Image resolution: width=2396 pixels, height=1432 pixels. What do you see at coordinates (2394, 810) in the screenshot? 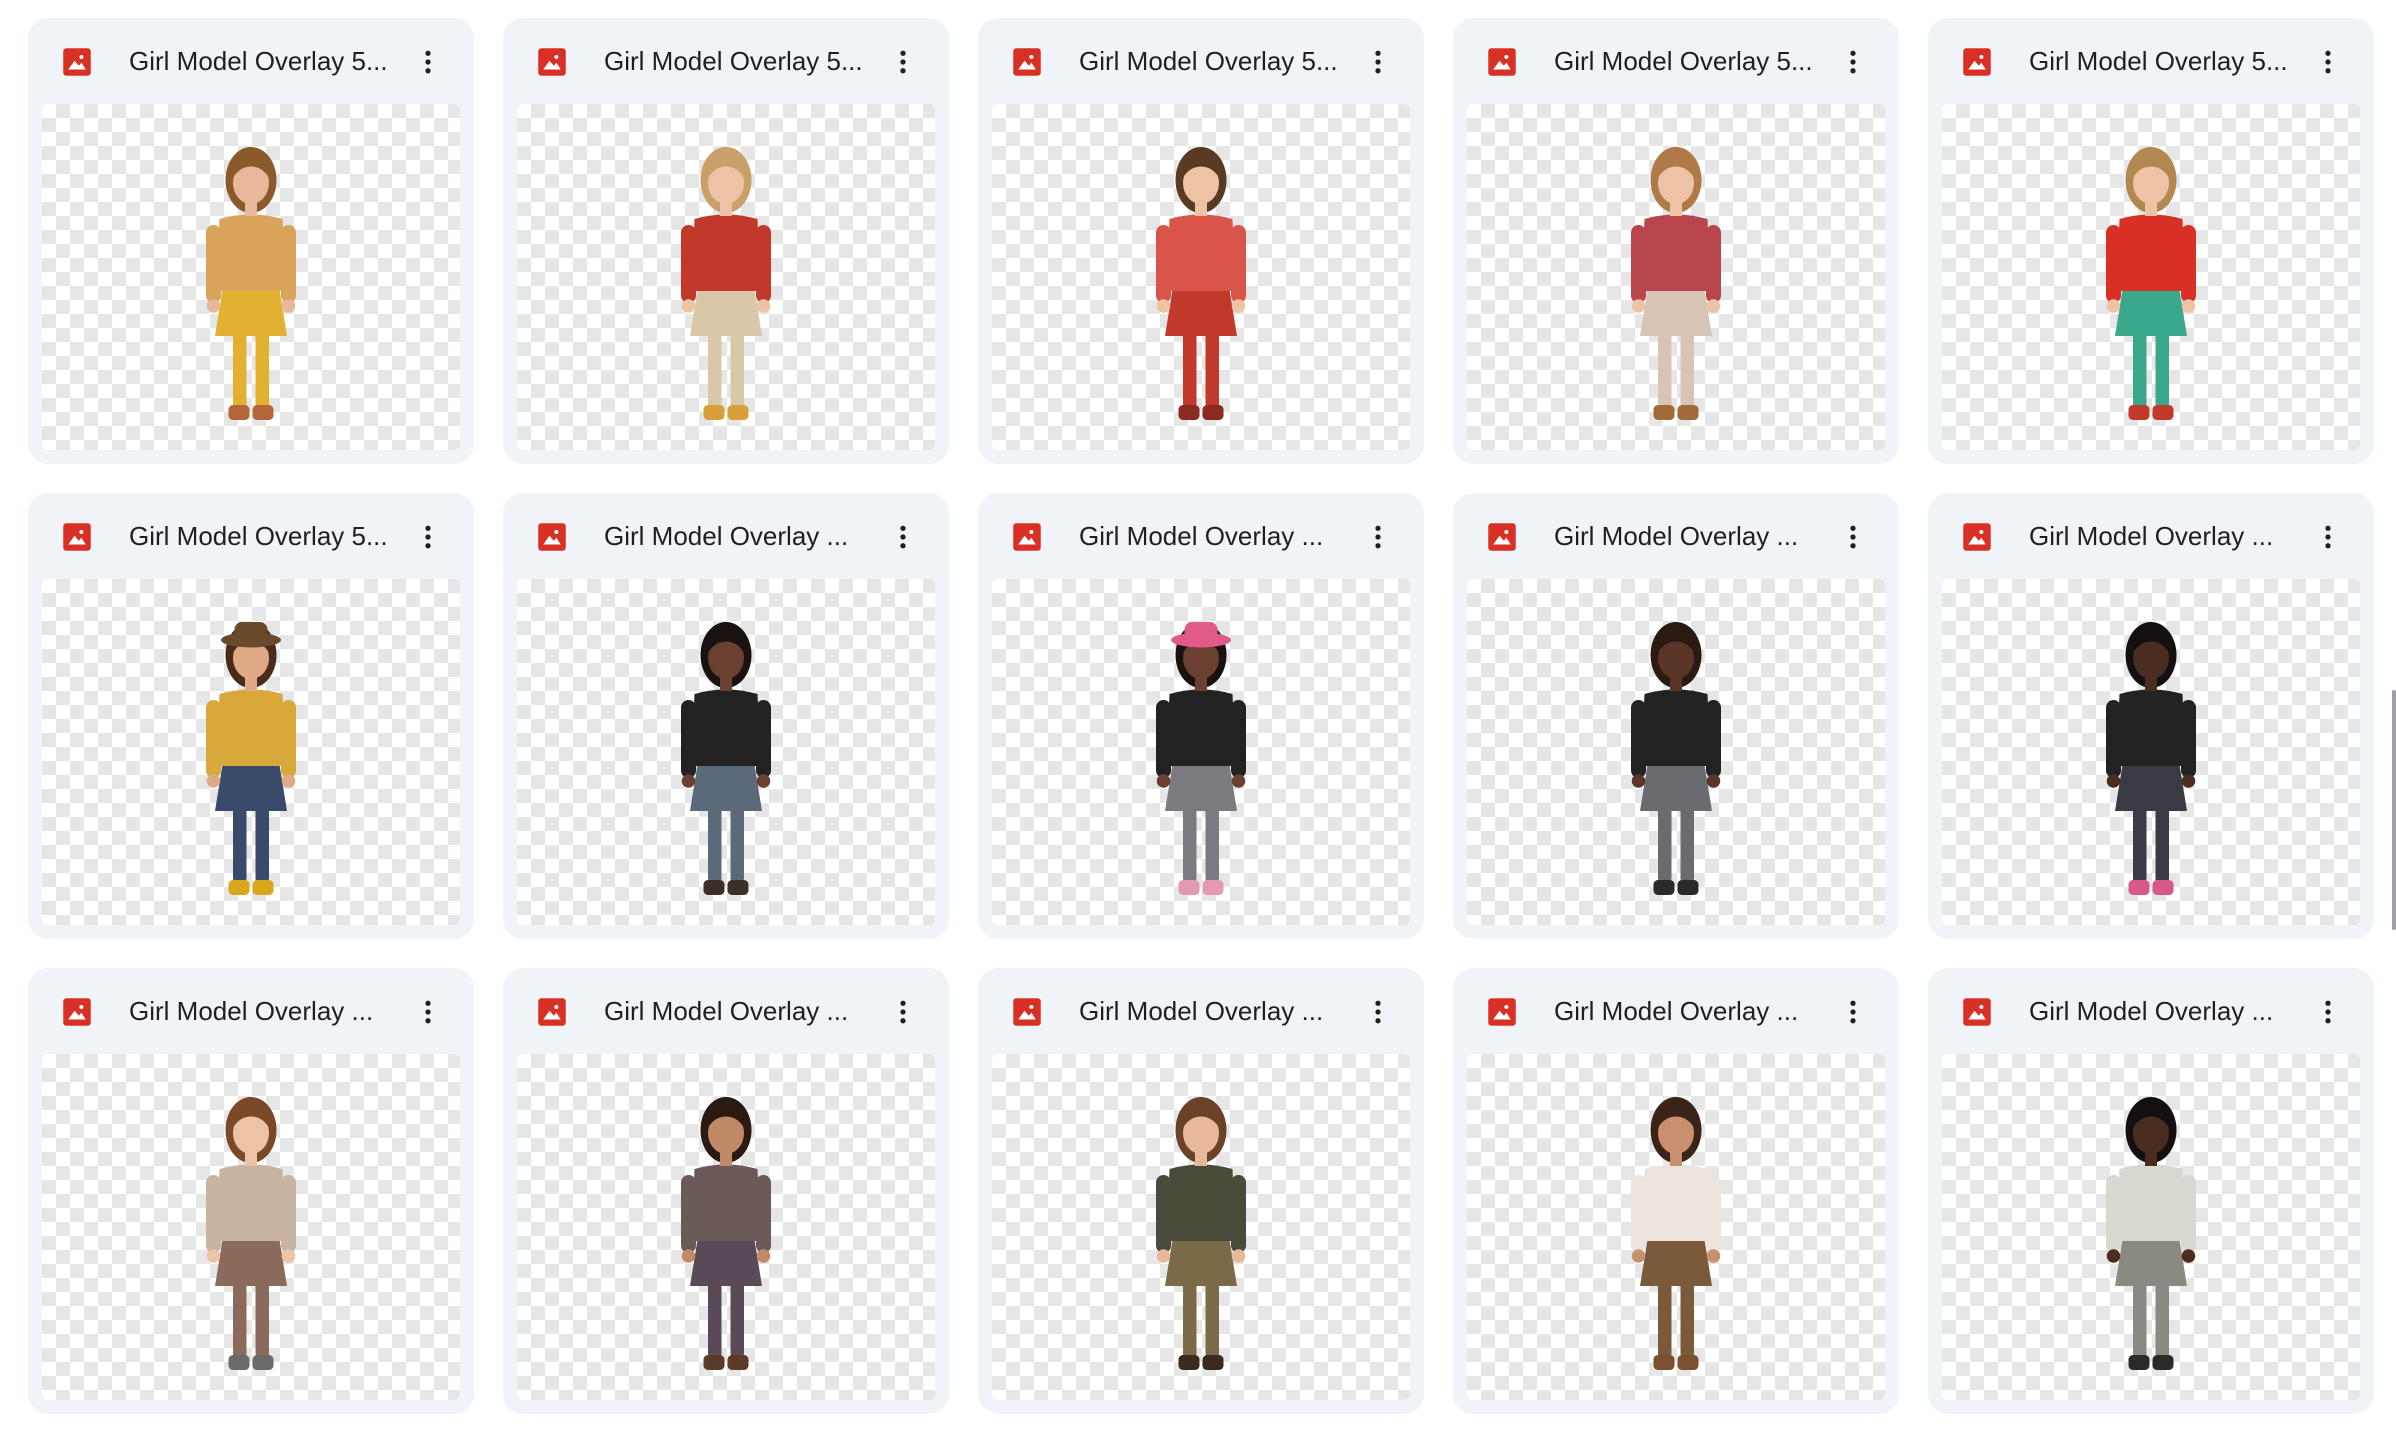
I see `scrollbar` at bounding box center [2394, 810].